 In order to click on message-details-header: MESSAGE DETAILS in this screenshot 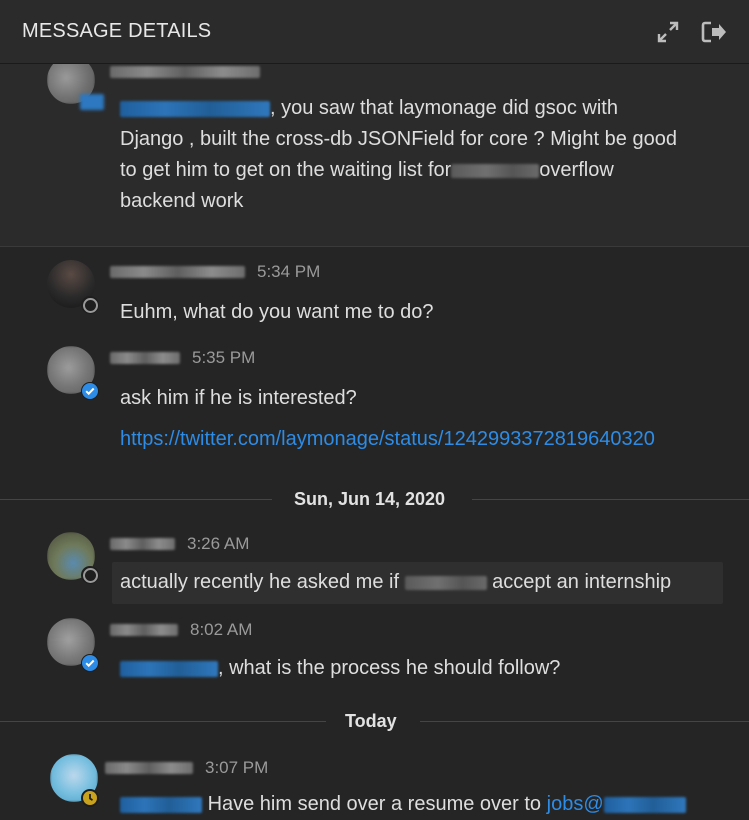, I will do `click(374, 32)`.